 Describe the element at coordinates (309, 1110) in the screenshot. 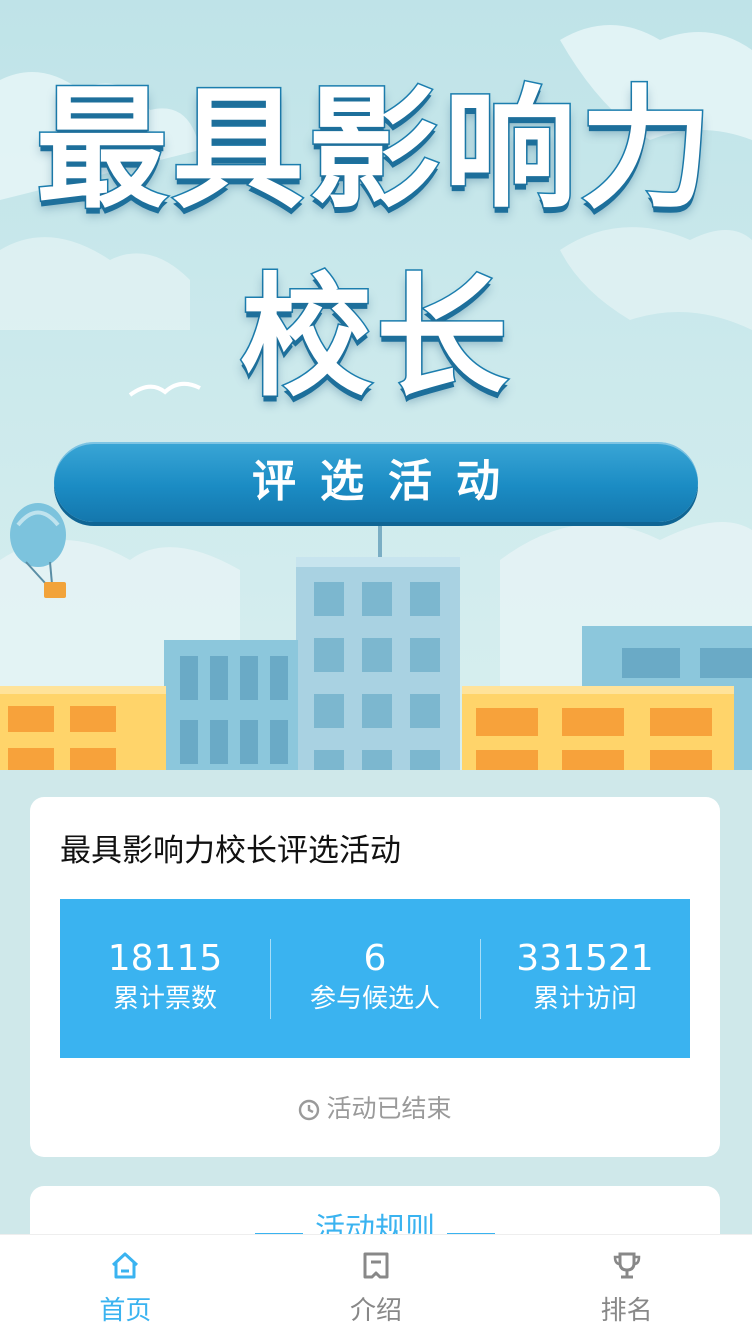

I see `clock-icon` at that location.